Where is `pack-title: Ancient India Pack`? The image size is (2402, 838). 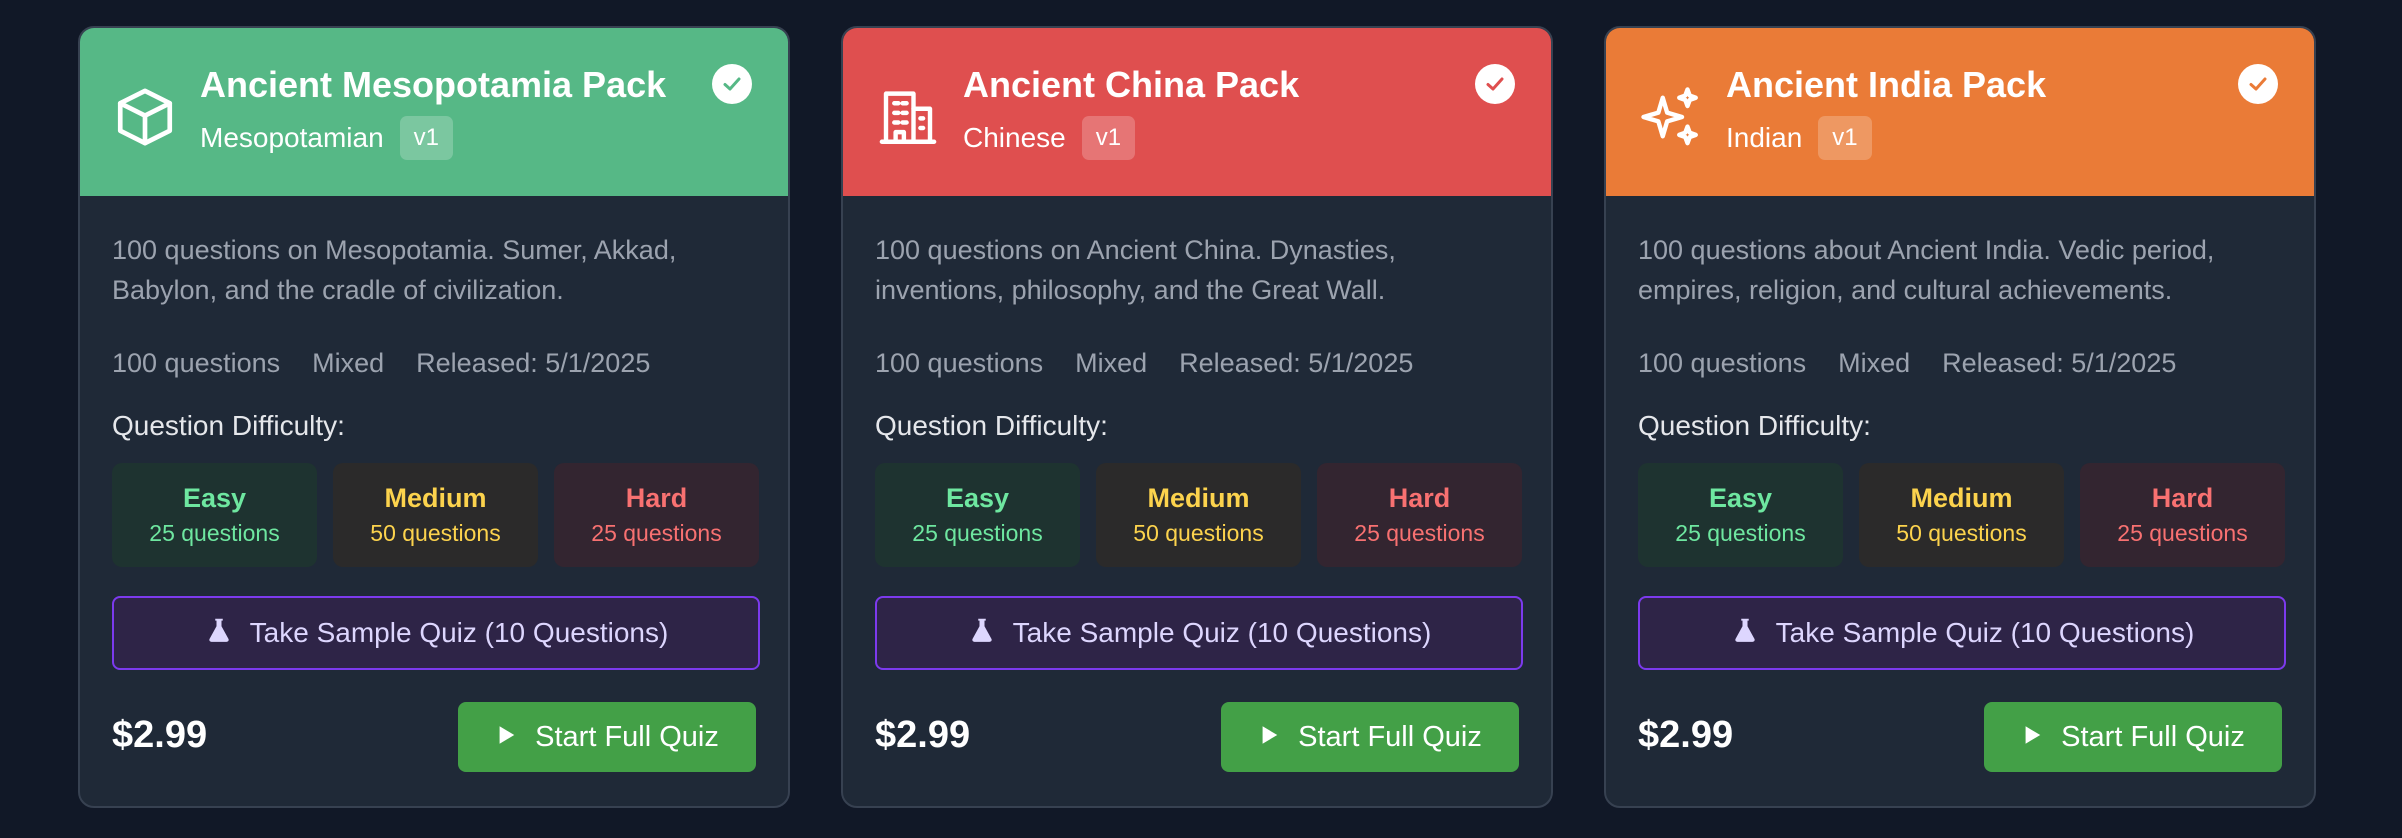 pack-title: Ancient India Pack is located at coordinates (1886, 84).